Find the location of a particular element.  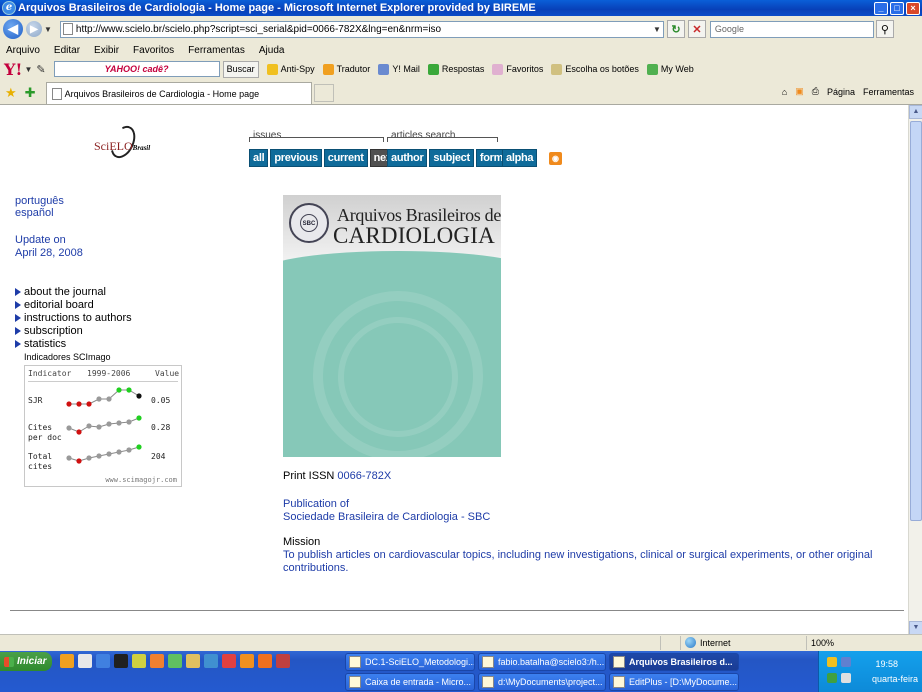

new-tab-button is located at coordinates (323, 93).